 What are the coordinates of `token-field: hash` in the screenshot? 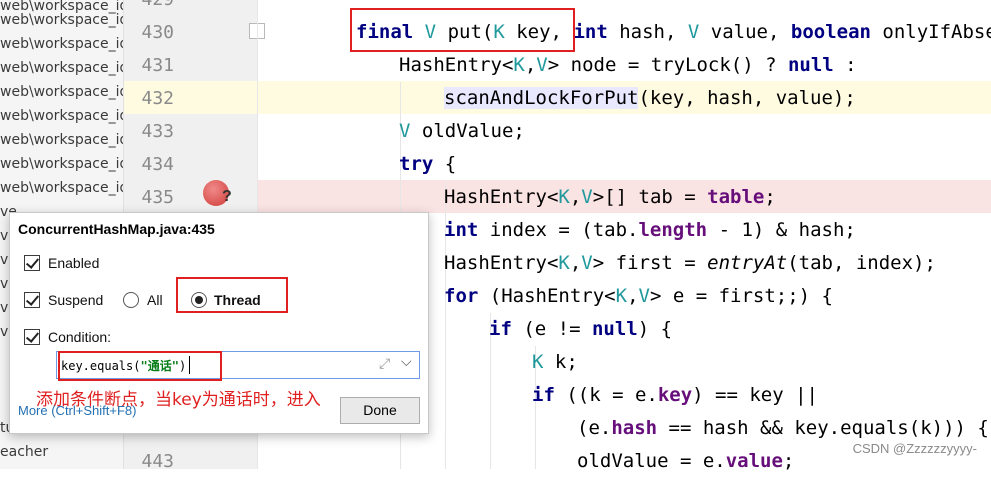 It's located at (634, 428).